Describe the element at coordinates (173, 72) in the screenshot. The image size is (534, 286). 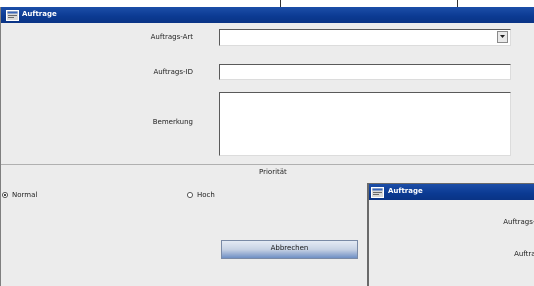
I see `auftrags-id-label: Auftrags-ID` at that location.